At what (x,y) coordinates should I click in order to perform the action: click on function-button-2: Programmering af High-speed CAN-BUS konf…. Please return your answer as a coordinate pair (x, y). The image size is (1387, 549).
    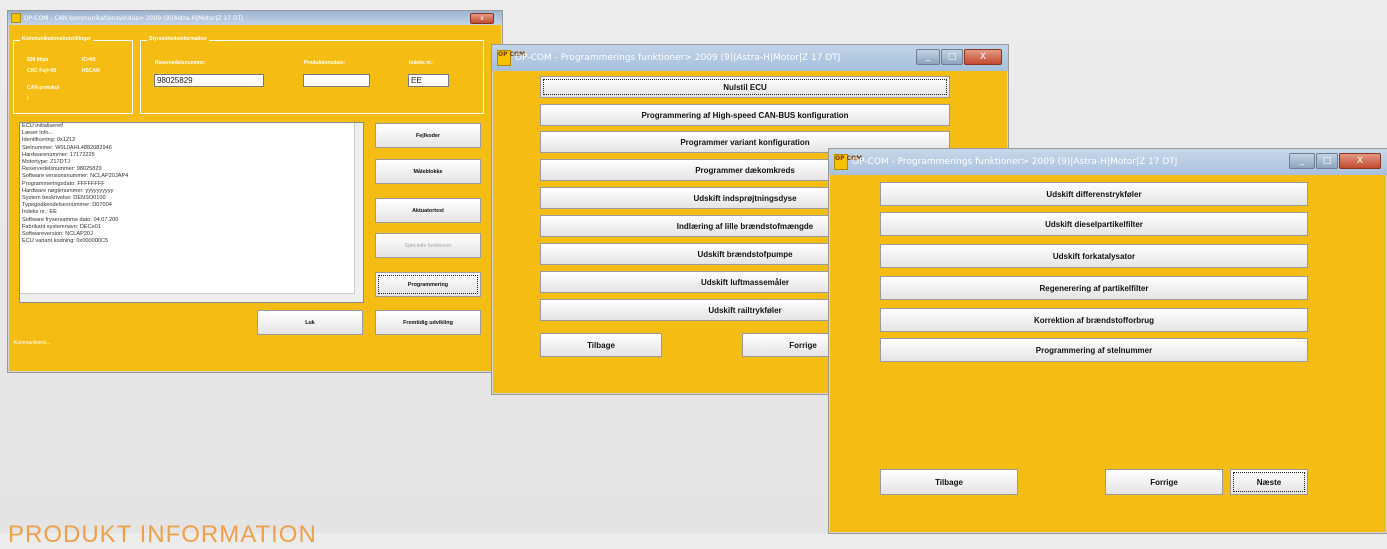
    Looking at the image, I should click on (745, 115).